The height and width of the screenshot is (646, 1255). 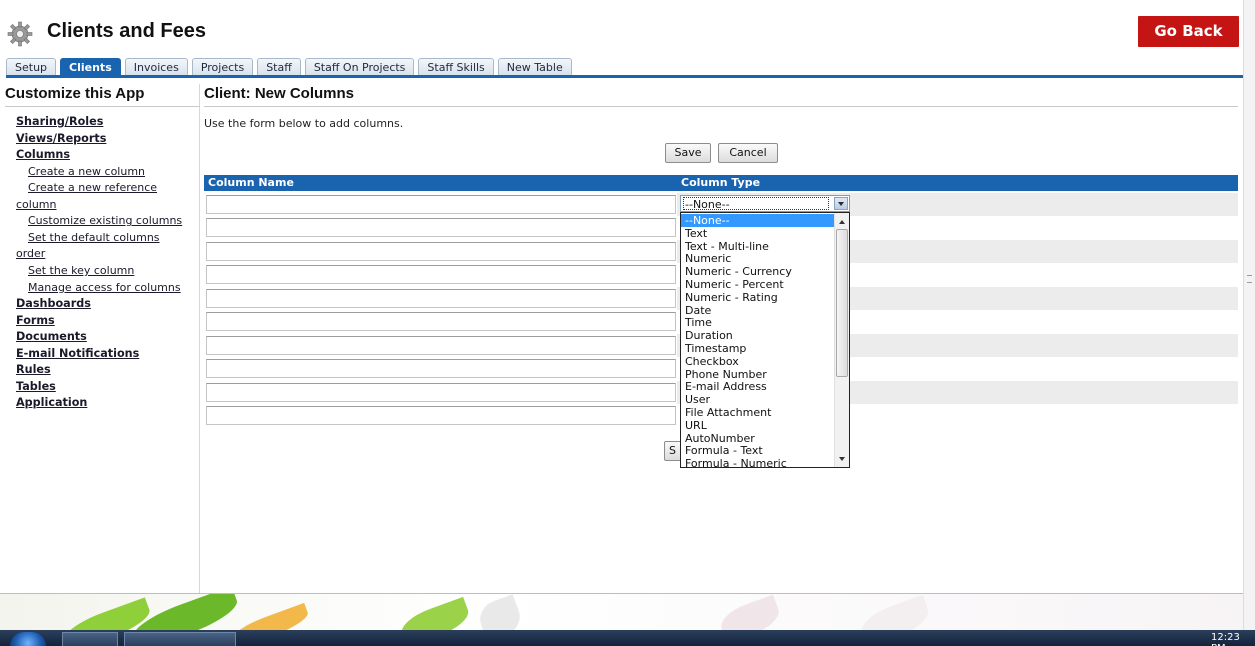 What do you see at coordinates (107, 370) in the screenshot?
I see `sidebar-item-rules: Rules` at bounding box center [107, 370].